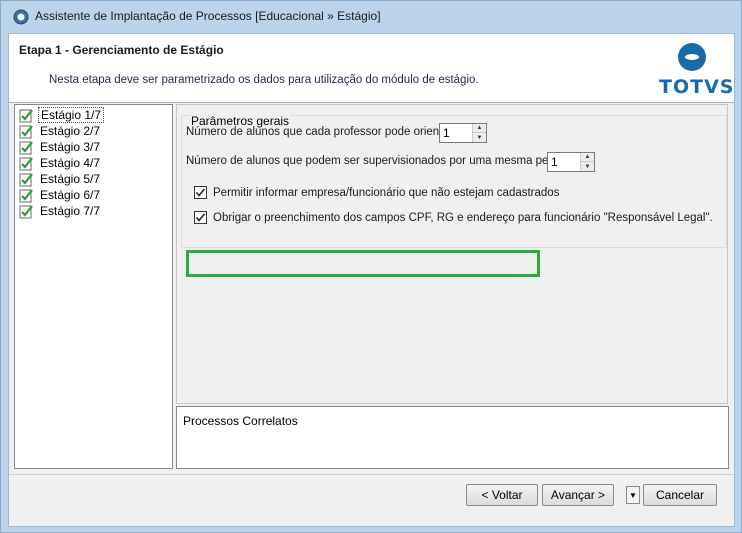 The height and width of the screenshot is (533, 742). Describe the element at coordinates (70, 195) in the screenshot. I see `step-label: Estágio 6/7` at that location.